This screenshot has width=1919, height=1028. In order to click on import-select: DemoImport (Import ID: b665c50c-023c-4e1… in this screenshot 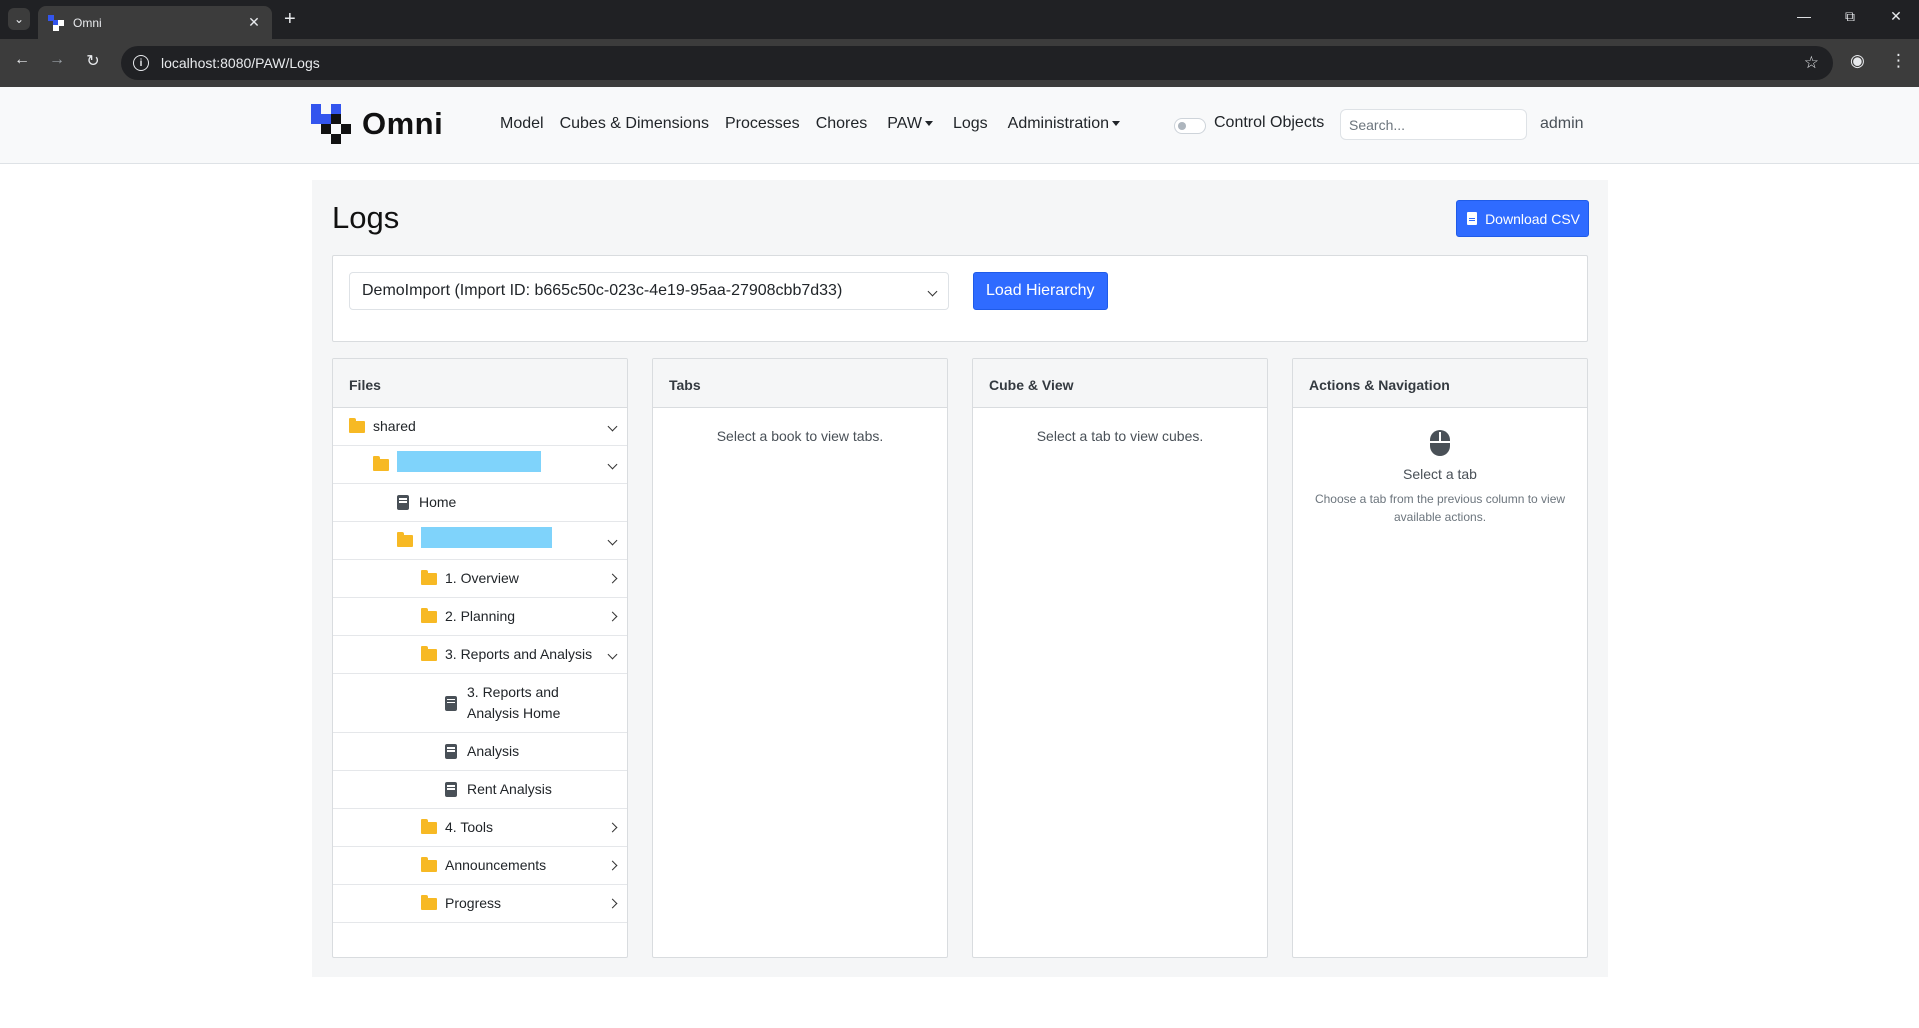, I will do `click(649, 291)`.